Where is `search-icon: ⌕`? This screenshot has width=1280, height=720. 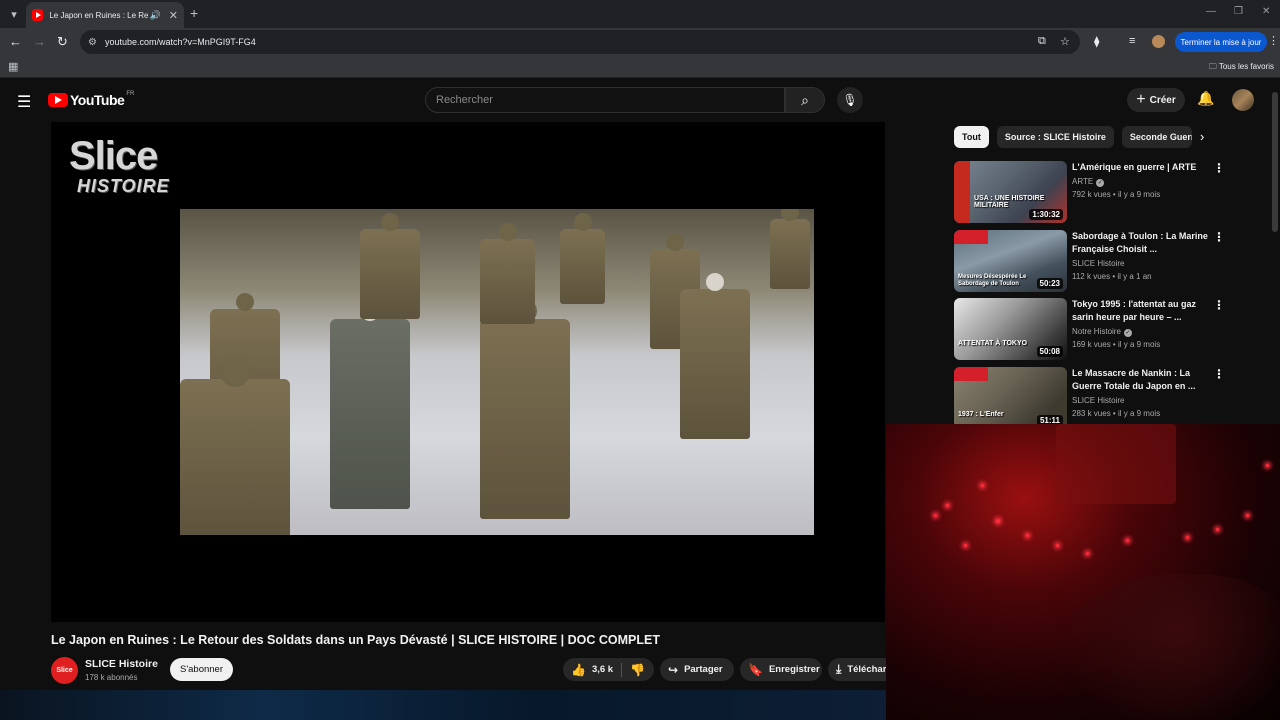
search-icon: ⌕ is located at coordinates (805, 99).